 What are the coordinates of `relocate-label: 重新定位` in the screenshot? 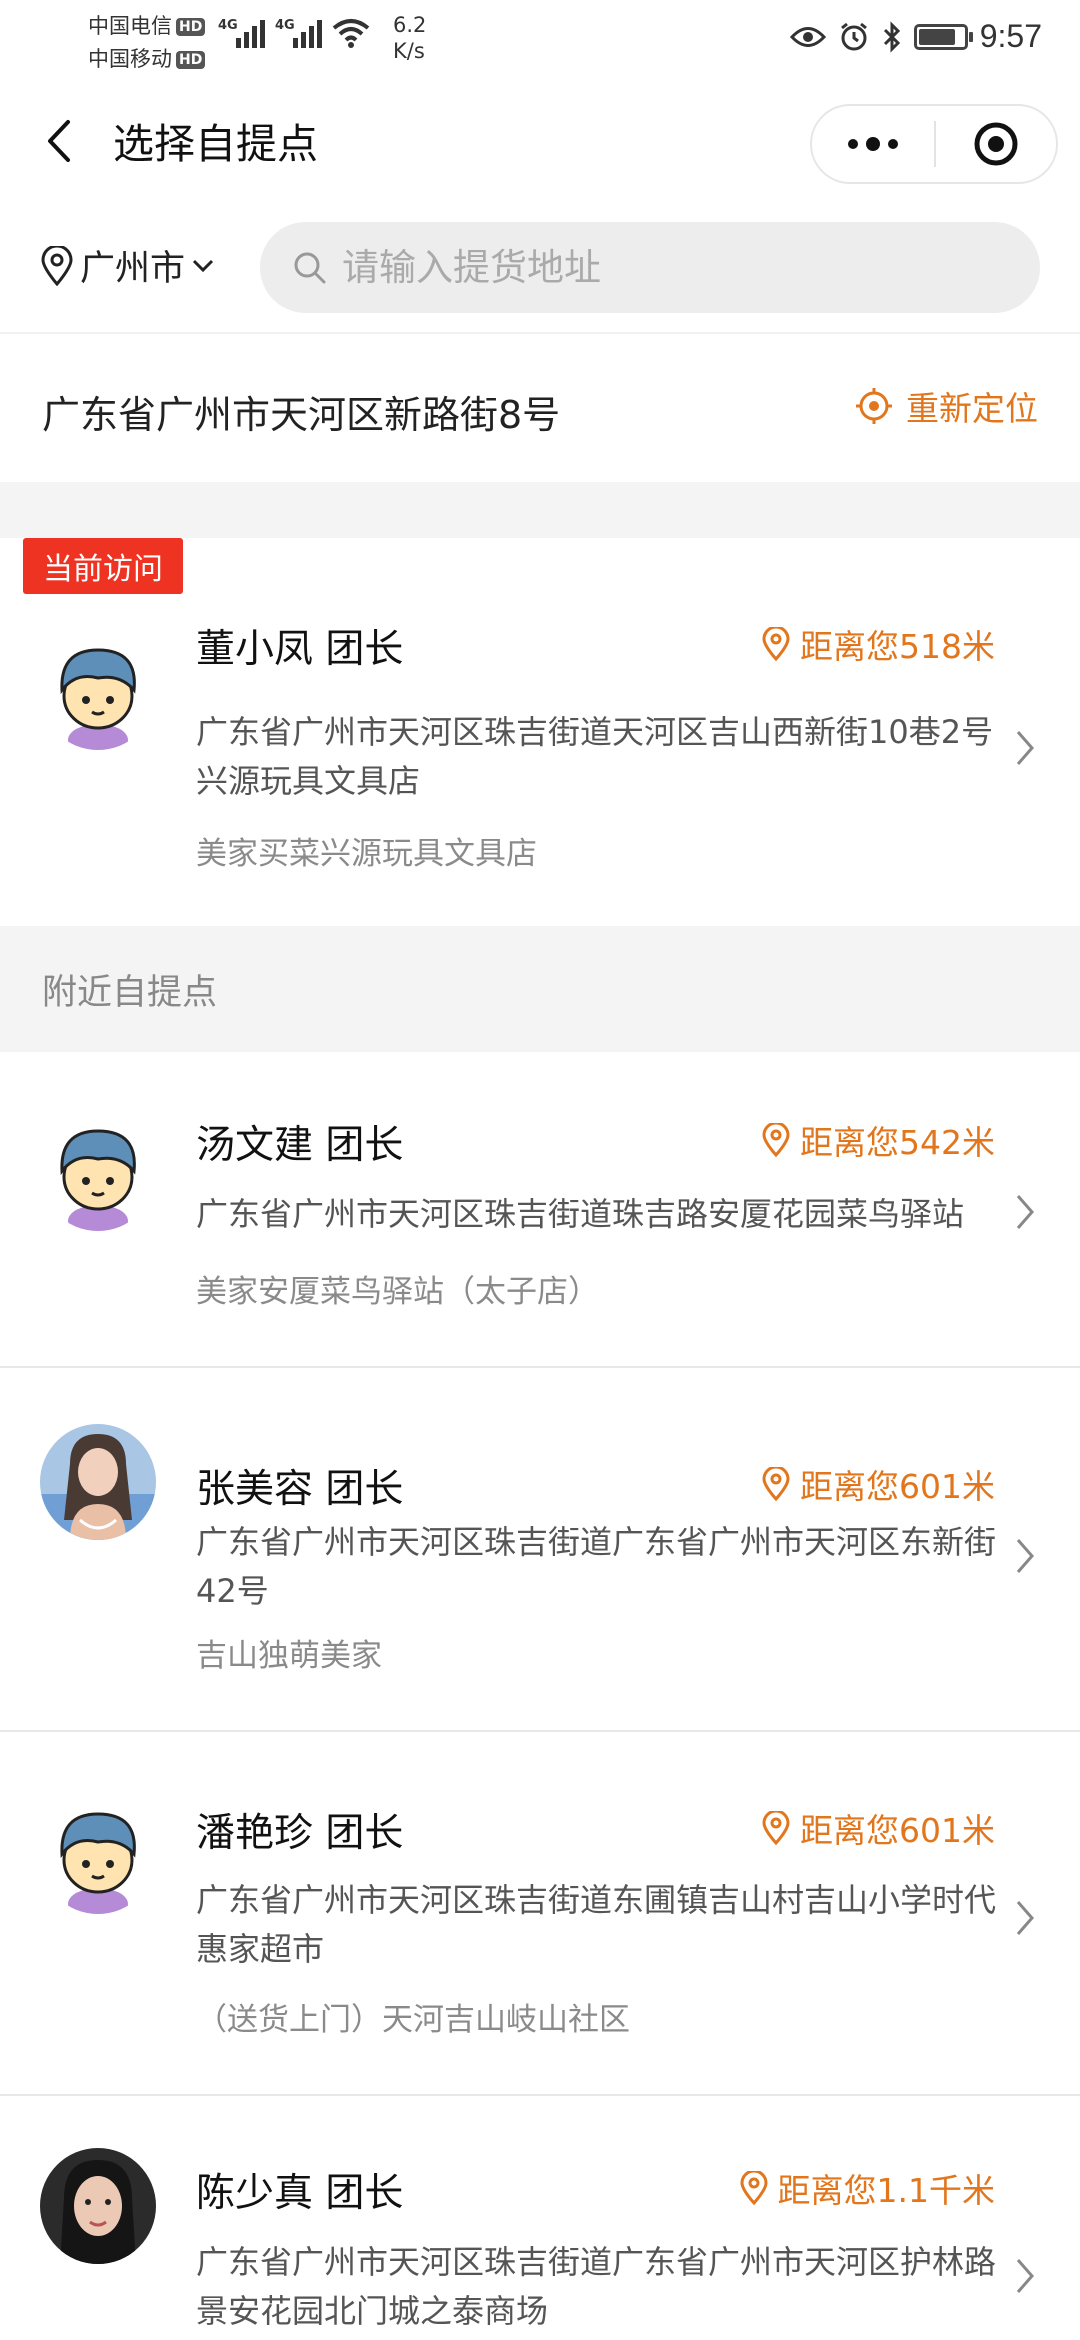 It's located at (972, 408).